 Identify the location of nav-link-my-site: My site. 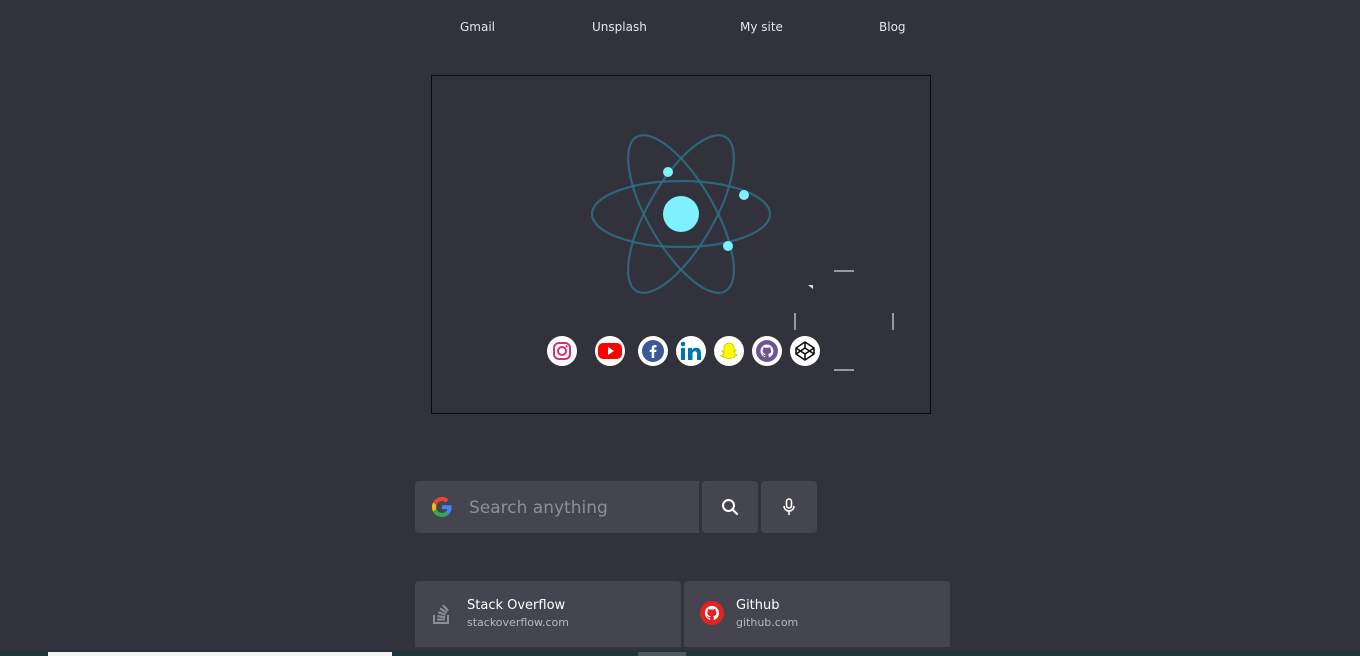
(761, 27).